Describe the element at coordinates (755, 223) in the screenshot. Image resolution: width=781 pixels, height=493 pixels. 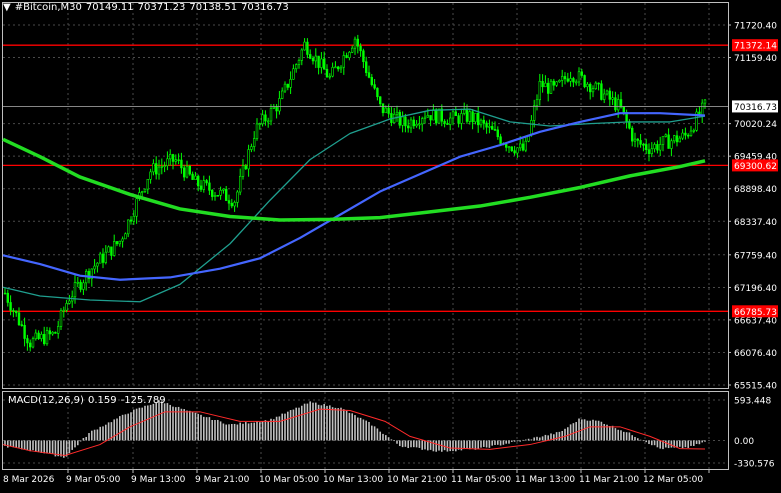
I see `price-tick-label: 68337.40` at that location.